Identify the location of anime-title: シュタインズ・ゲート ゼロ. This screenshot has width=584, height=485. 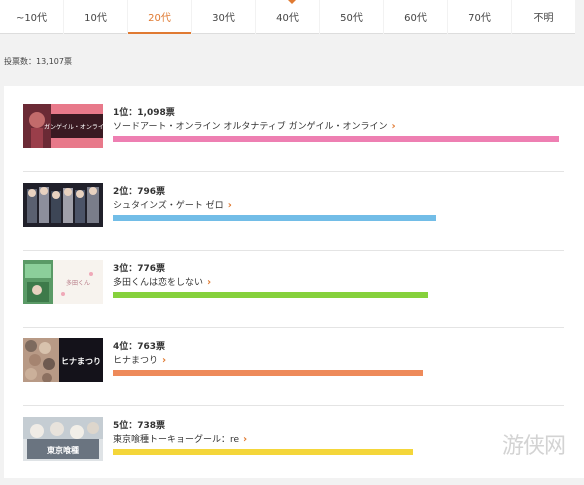
(168, 206).